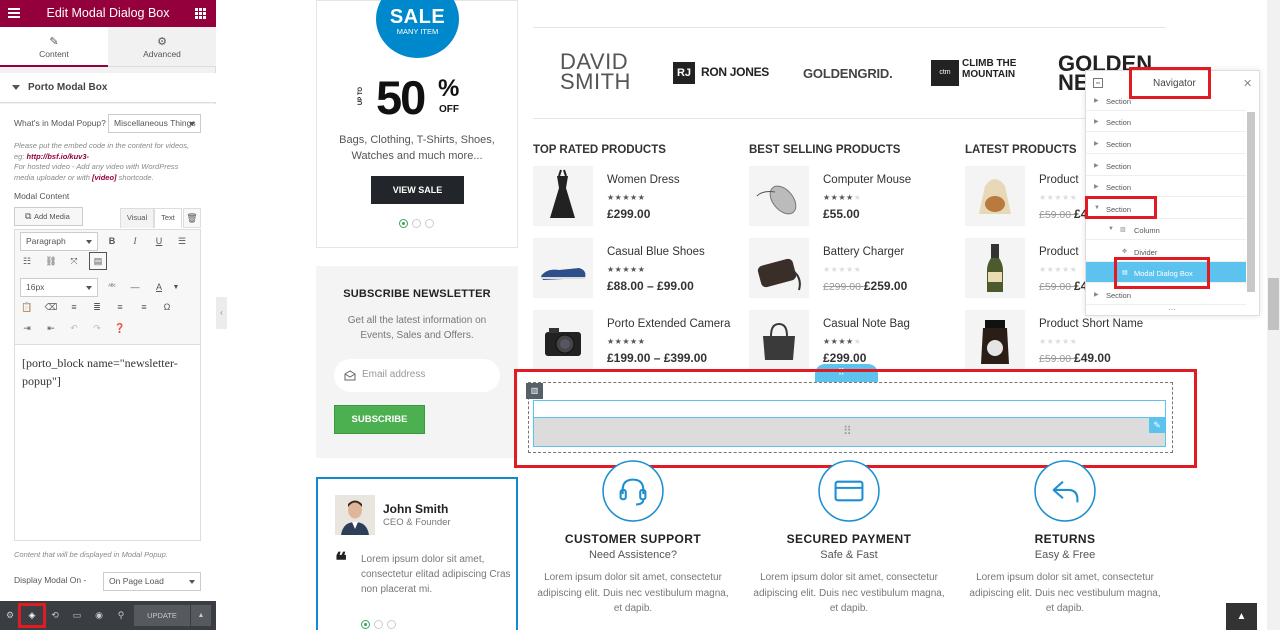 The image size is (1280, 630). What do you see at coordinates (1241, 616) in the screenshot?
I see `back-to-top-button: ▲` at bounding box center [1241, 616].